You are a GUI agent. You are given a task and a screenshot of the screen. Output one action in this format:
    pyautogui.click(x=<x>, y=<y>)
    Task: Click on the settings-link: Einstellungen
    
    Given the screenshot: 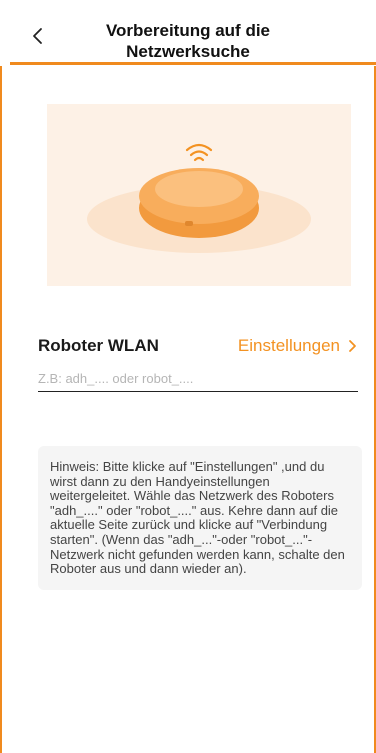 What is the action you would take?
    pyautogui.click(x=298, y=346)
    